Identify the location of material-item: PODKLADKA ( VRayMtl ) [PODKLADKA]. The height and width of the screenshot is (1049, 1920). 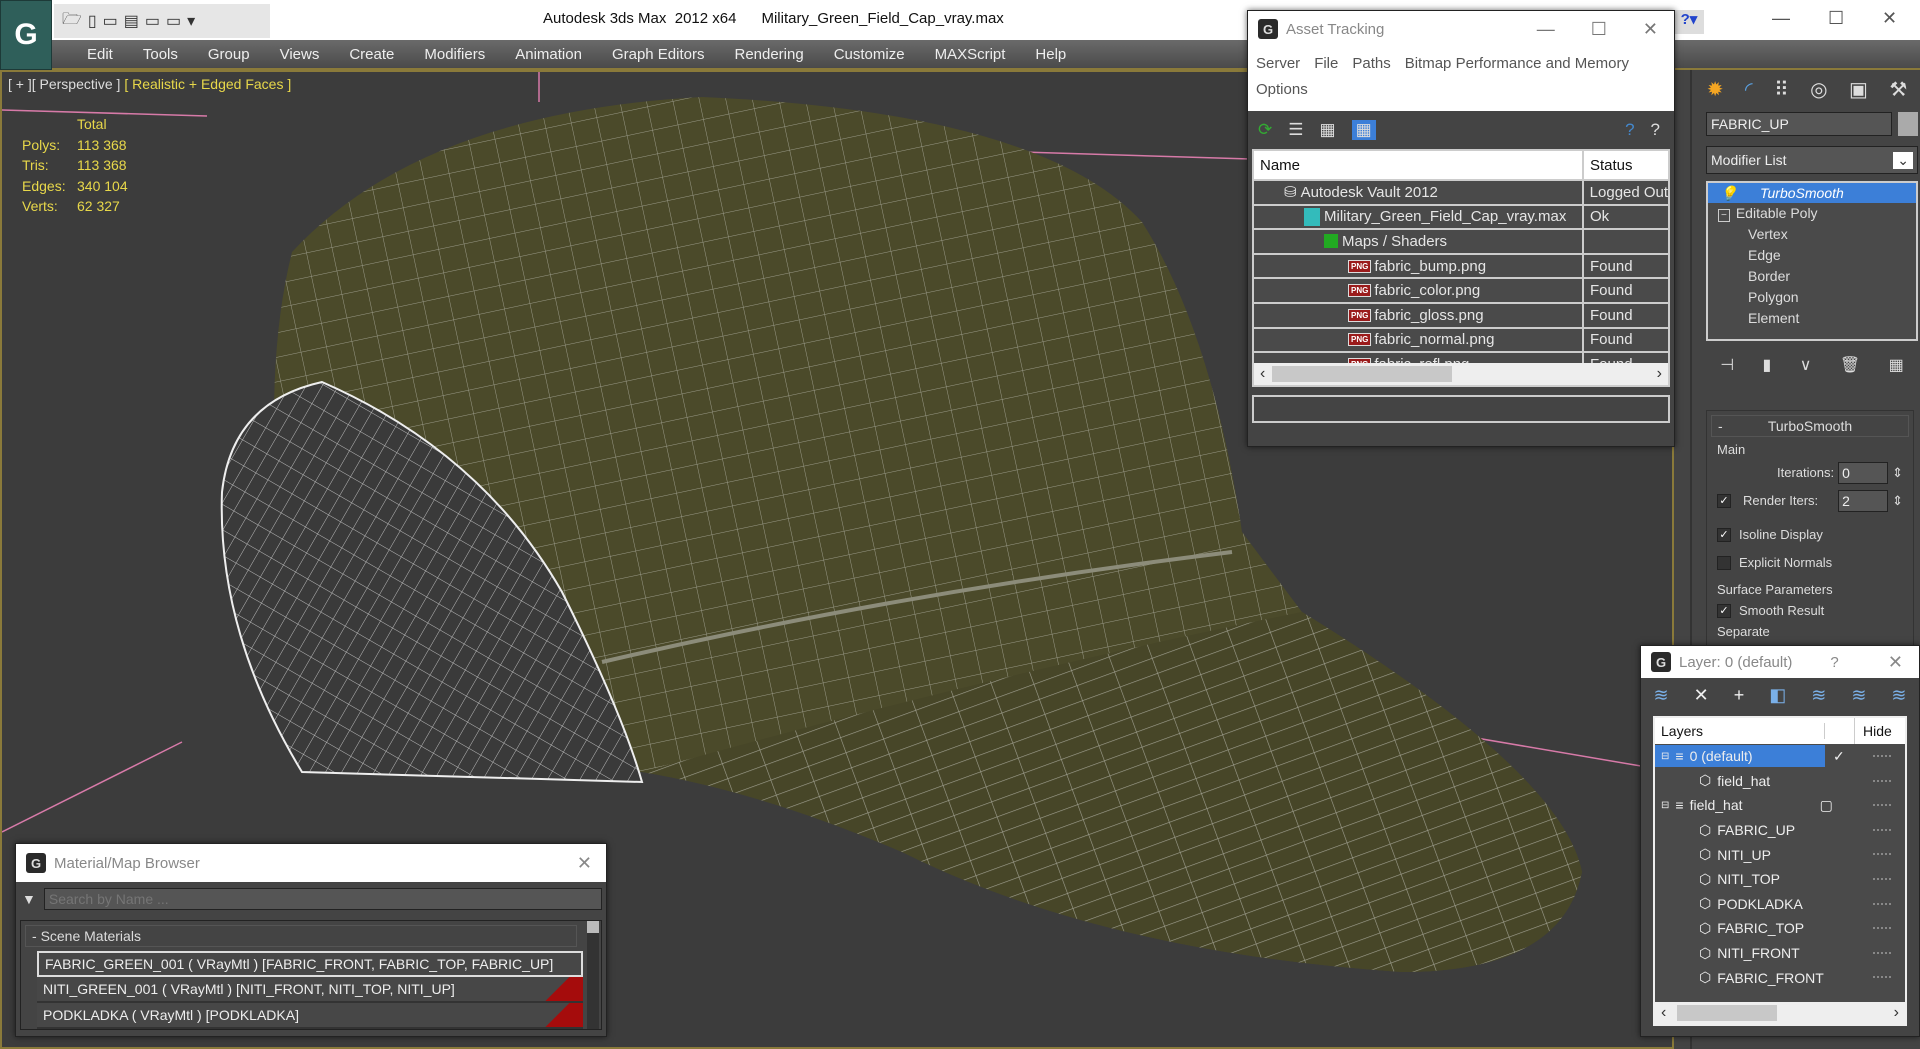
(310, 1016).